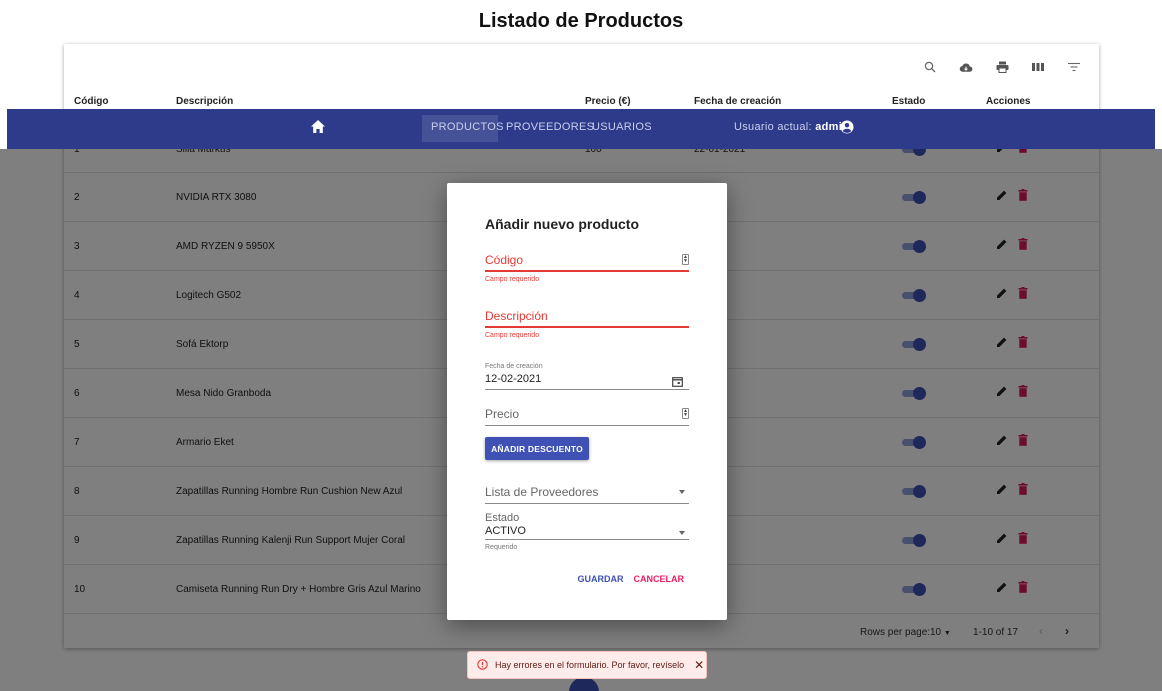  I want to click on date-field-label: Fecha de creación, so click(514, 366).